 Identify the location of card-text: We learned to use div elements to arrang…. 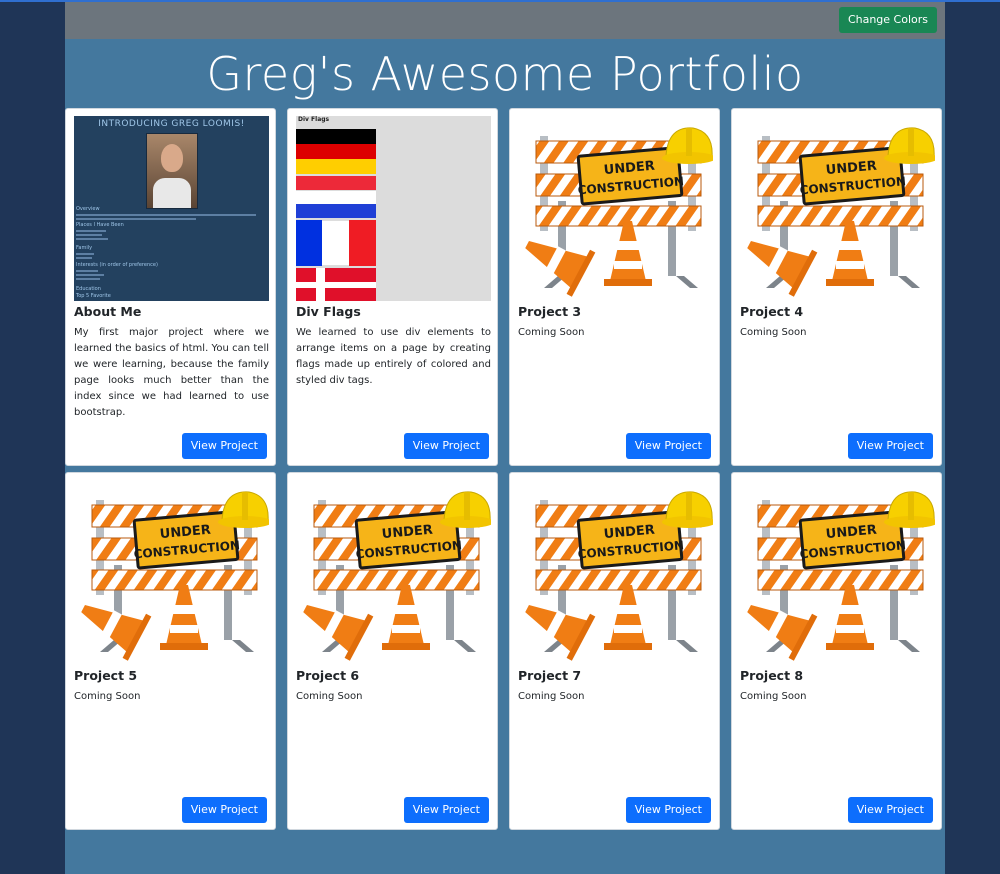
(393, 356).